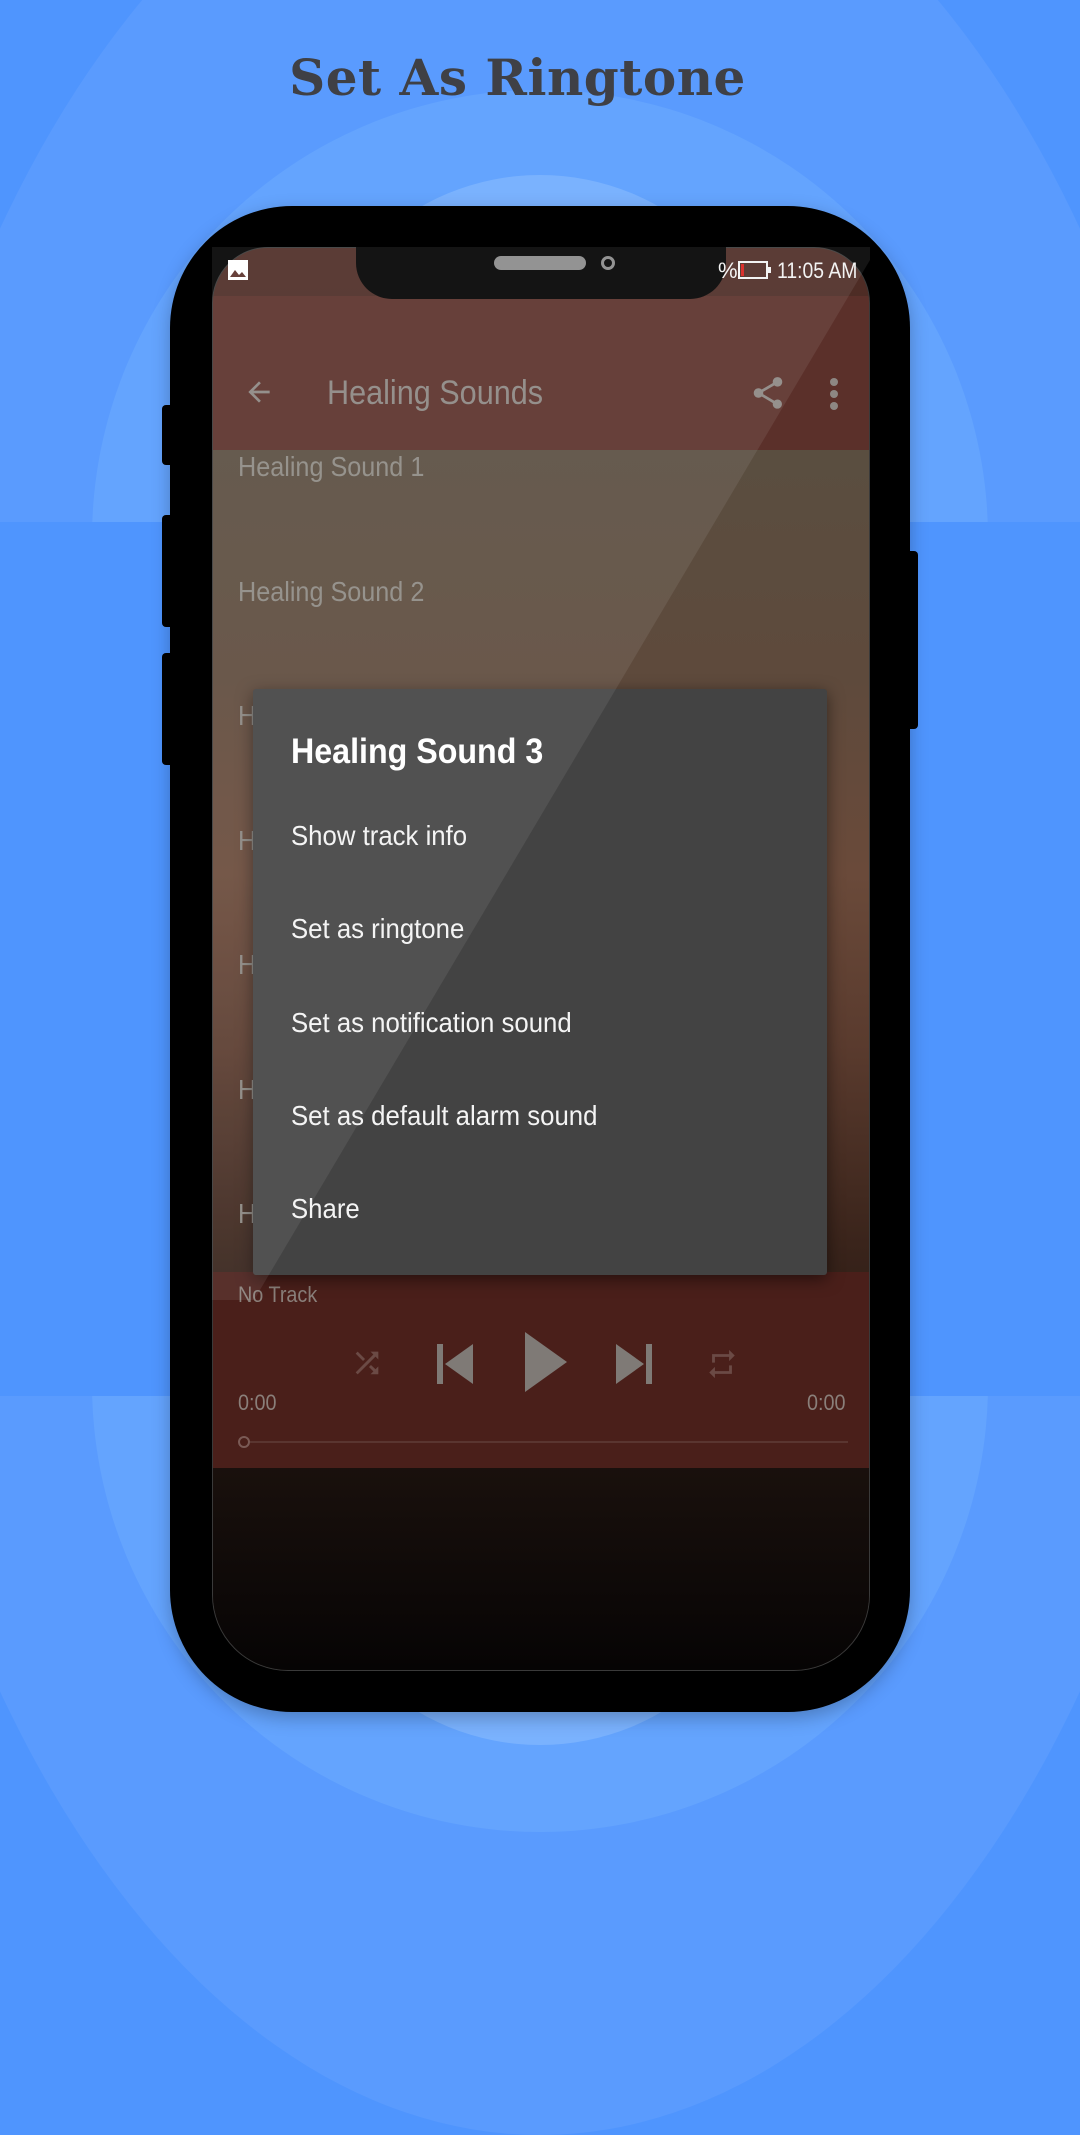  Describe the element at coordinates (417, 751) in the screenshot. I see `dialog-title: Healing Sound 3` at that location.